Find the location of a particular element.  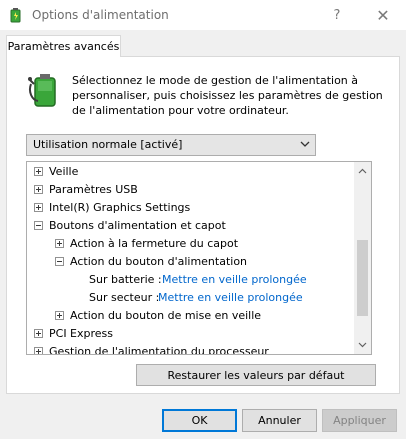

close-button: ✕ is located at coordinates (383, 15).